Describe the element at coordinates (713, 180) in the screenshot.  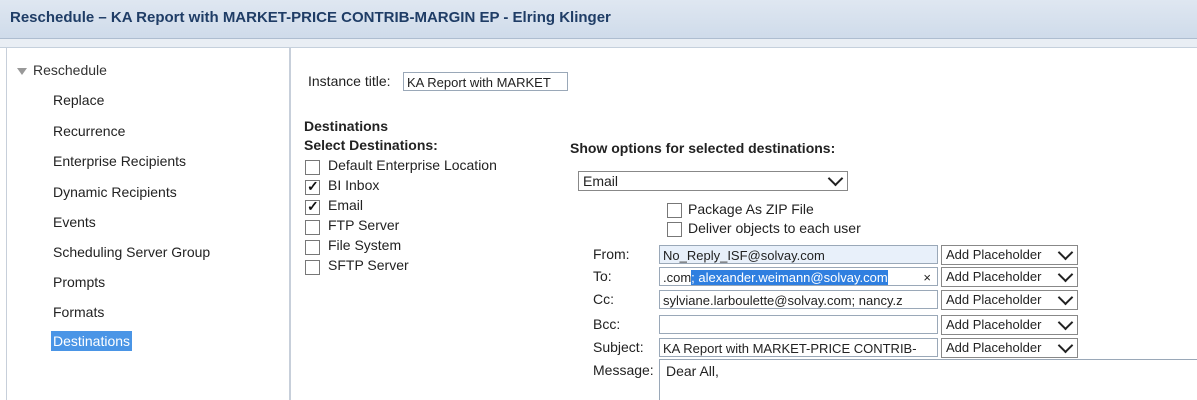
I see `destination-options-select: Email` at that location.